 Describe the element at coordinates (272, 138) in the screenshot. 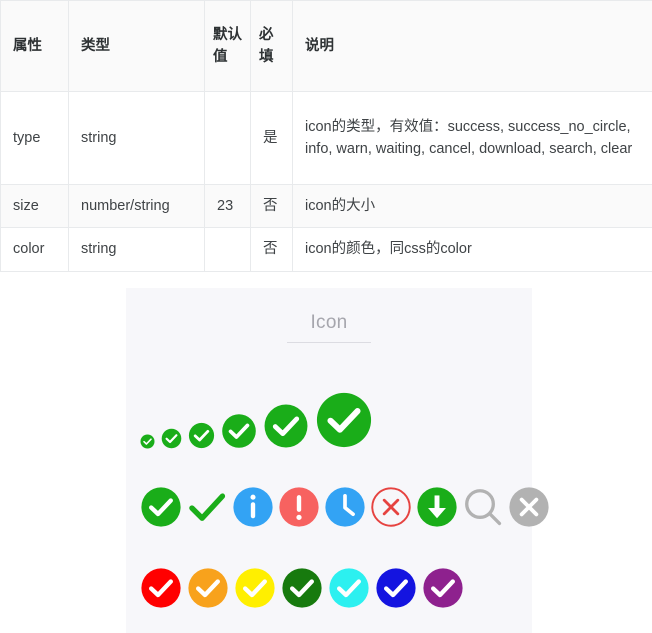

I see `cell-required: 是` at that location.